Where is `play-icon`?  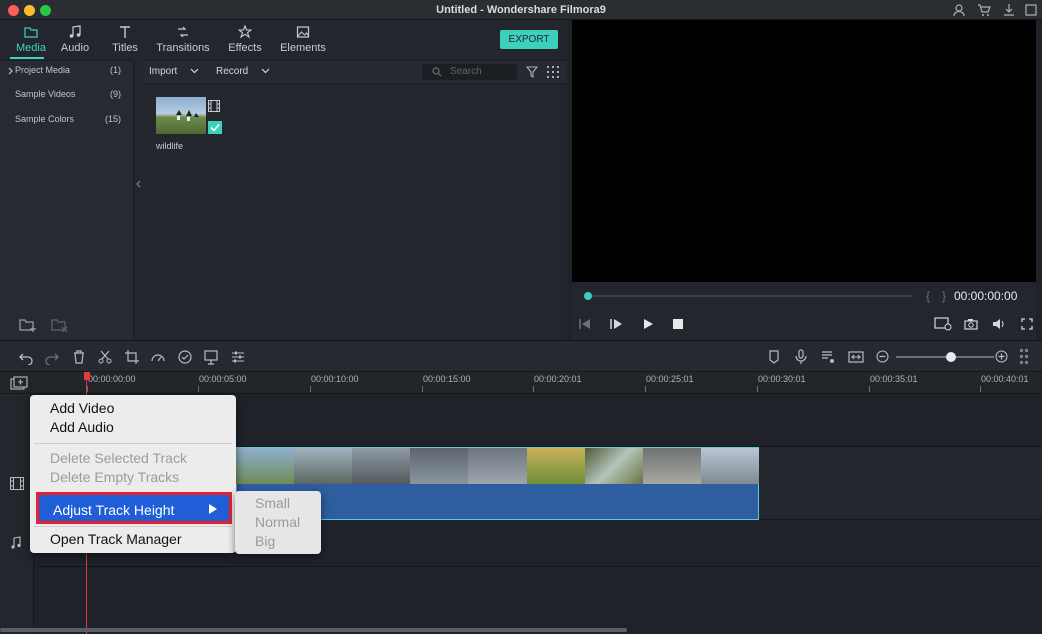
play-icon is located at coordinates (648, 324).